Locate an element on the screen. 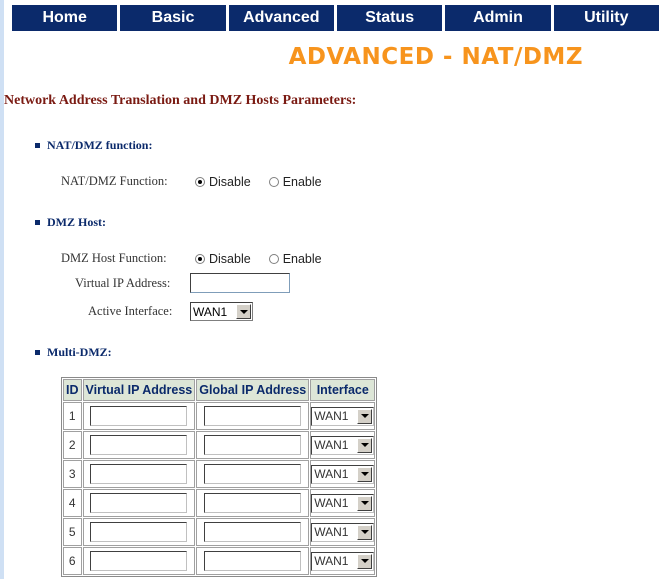  nat-dmz-function-label: NAT/DMZ Function: is located at coordinates (114, 181).